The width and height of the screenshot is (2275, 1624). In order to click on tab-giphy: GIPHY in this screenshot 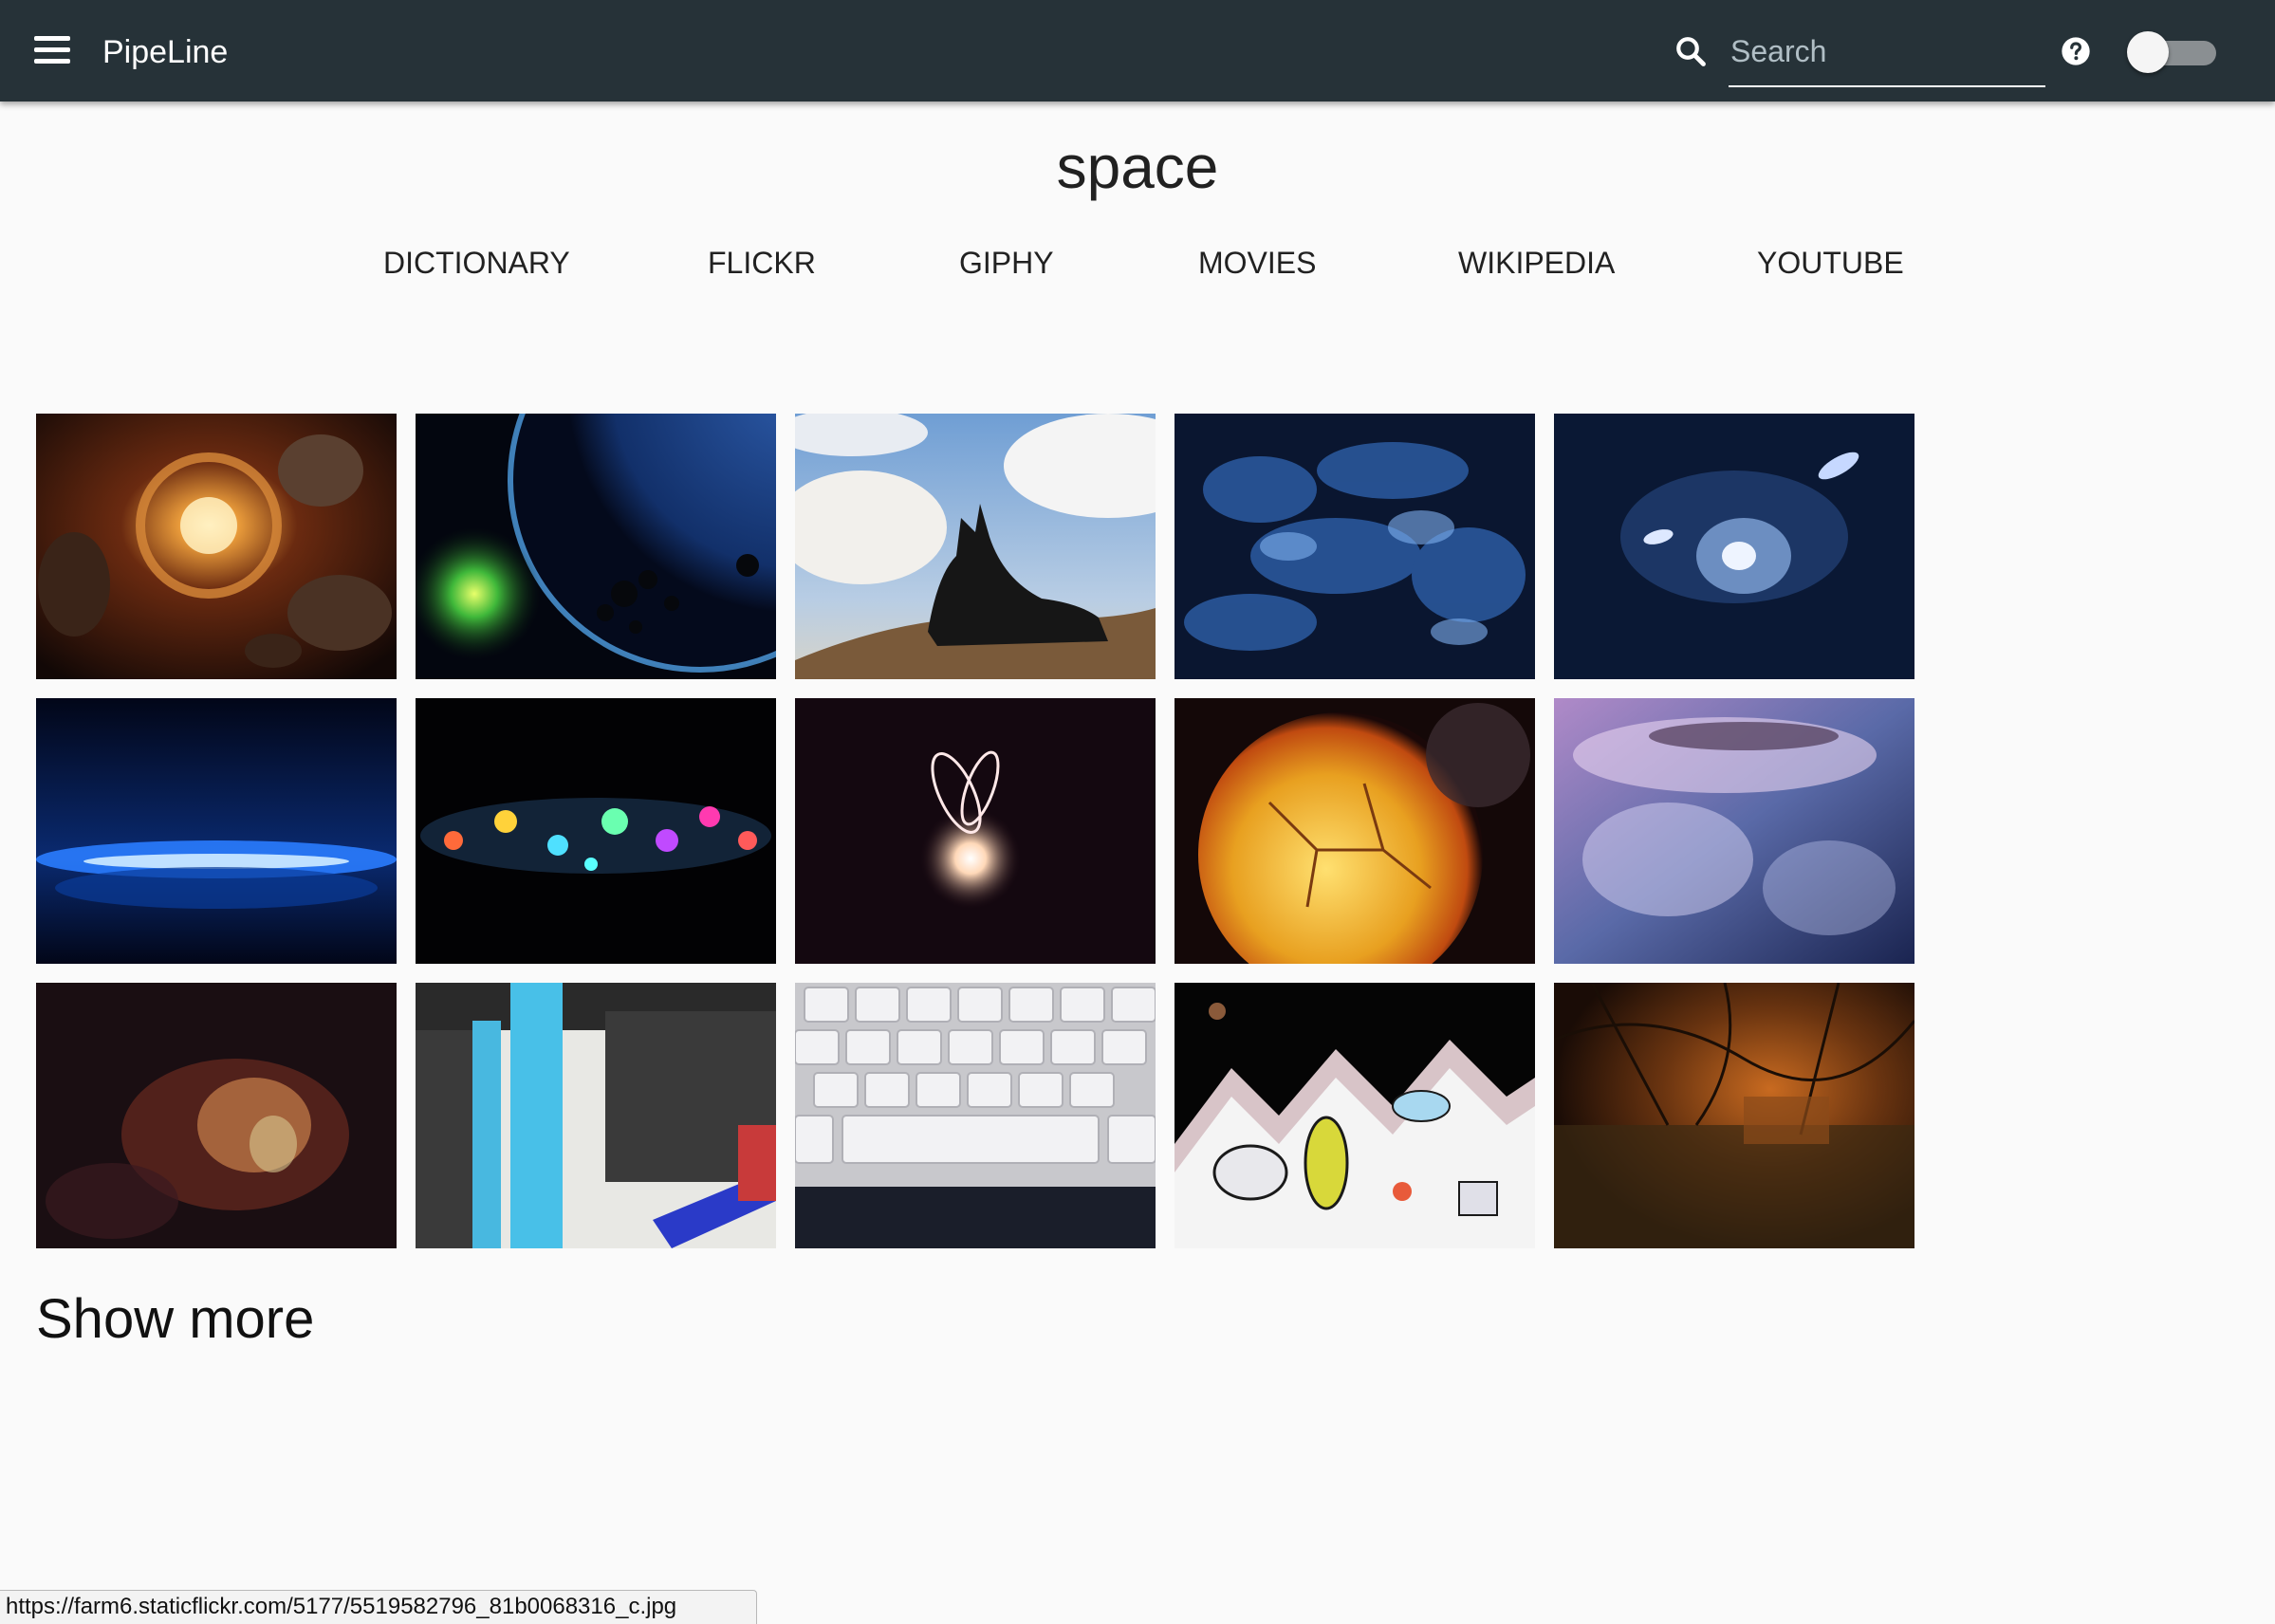, I will do `click(1006, 262)`.